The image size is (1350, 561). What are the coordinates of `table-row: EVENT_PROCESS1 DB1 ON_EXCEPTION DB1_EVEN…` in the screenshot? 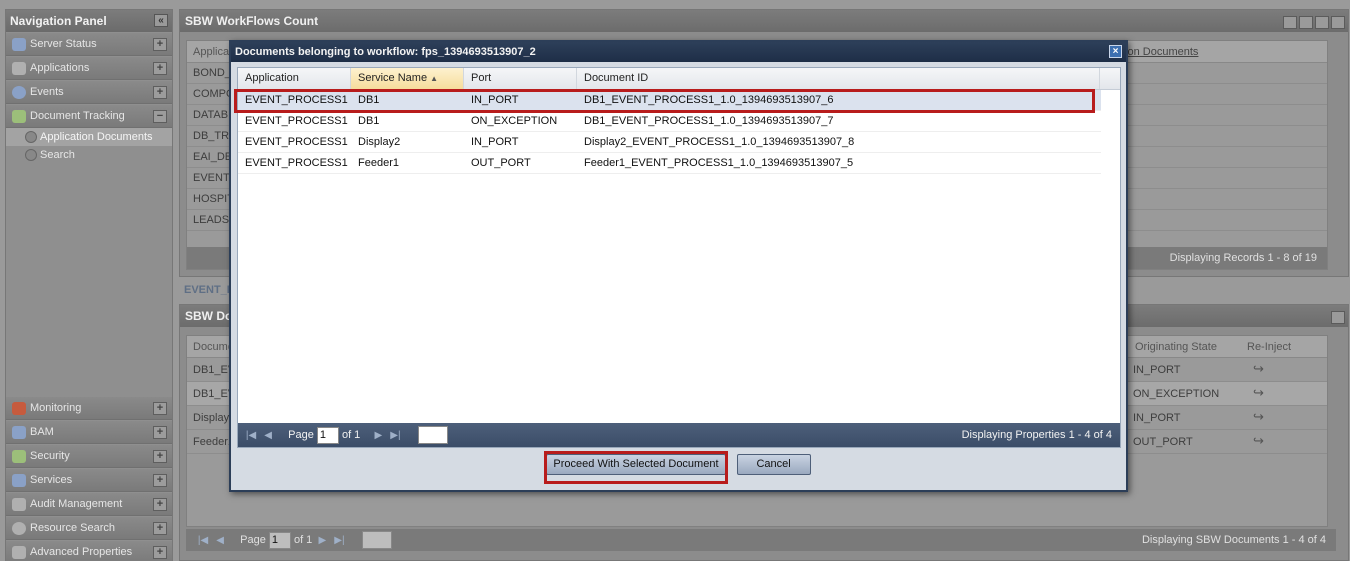 It's located at (669, 121).